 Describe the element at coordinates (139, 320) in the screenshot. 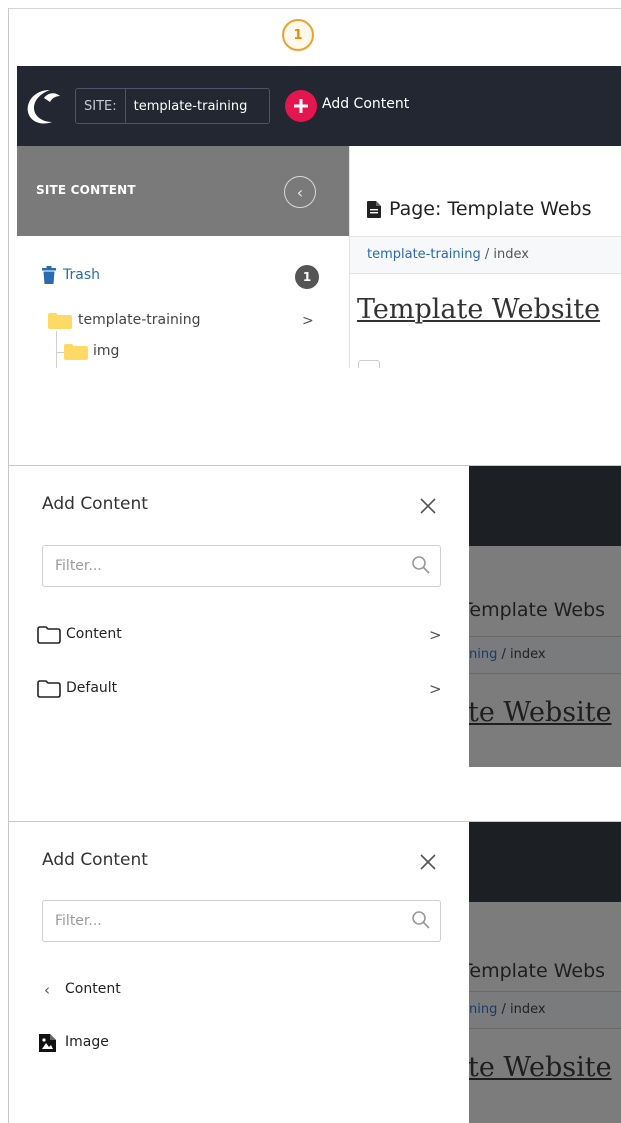

I see `tree-item-template-training: template-training` at that location.